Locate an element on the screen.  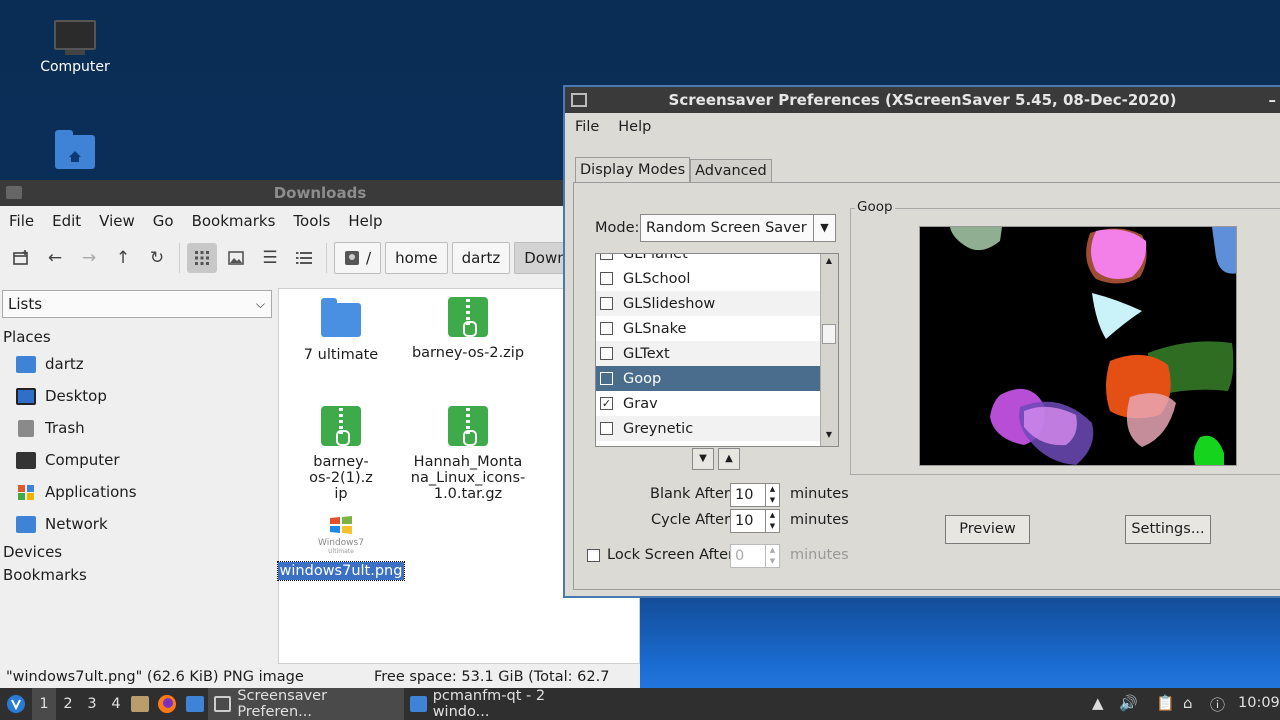
cycle-after-minutes: minutes is located at coordinates (819, 520).